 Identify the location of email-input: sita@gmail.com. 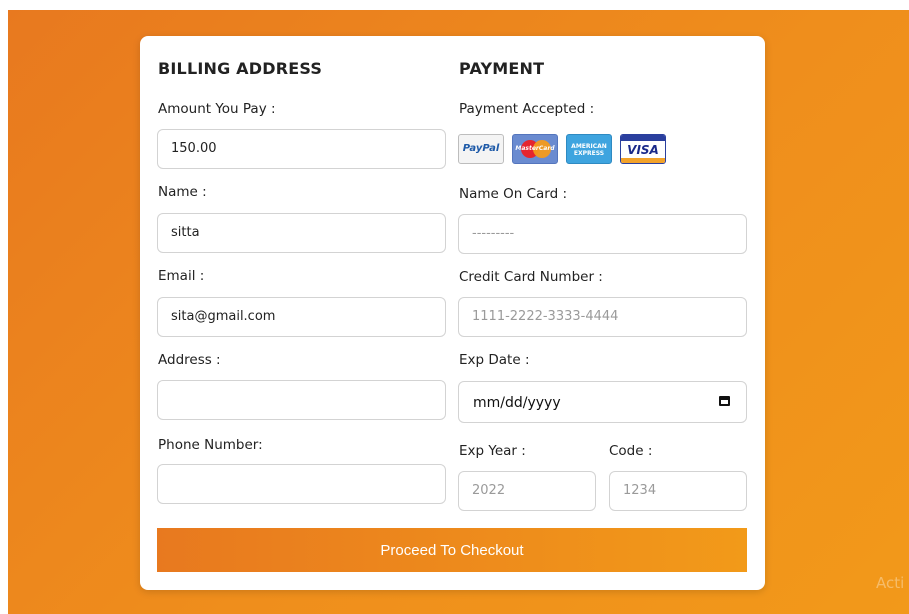
(301, 317).